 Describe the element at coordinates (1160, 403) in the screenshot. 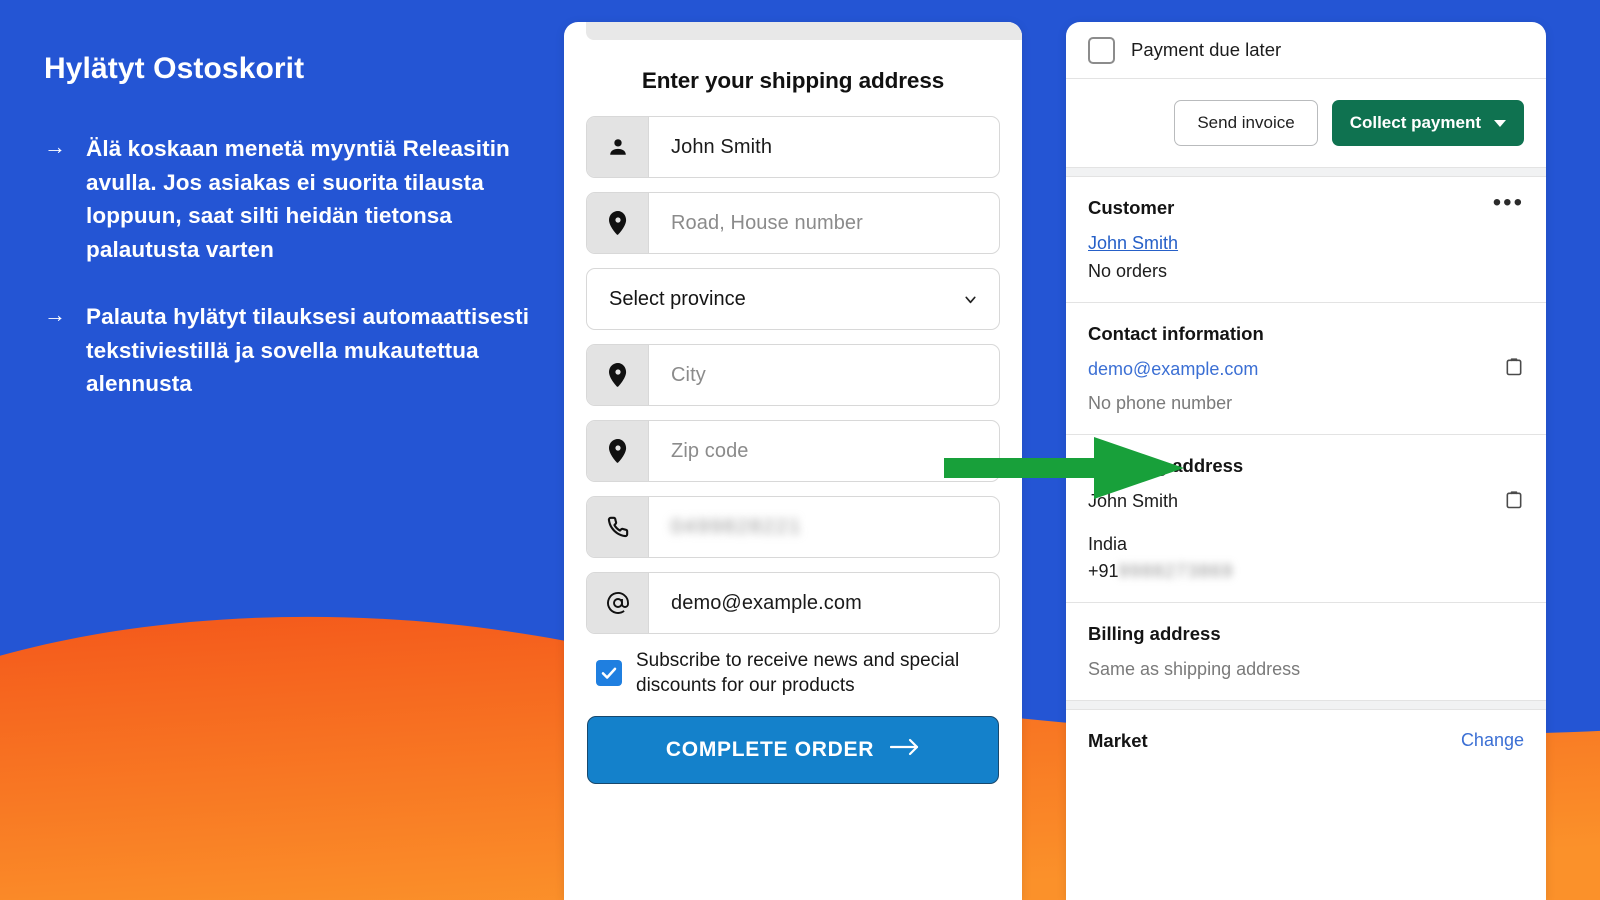

I see `contact-phone: No phone number` at that location.